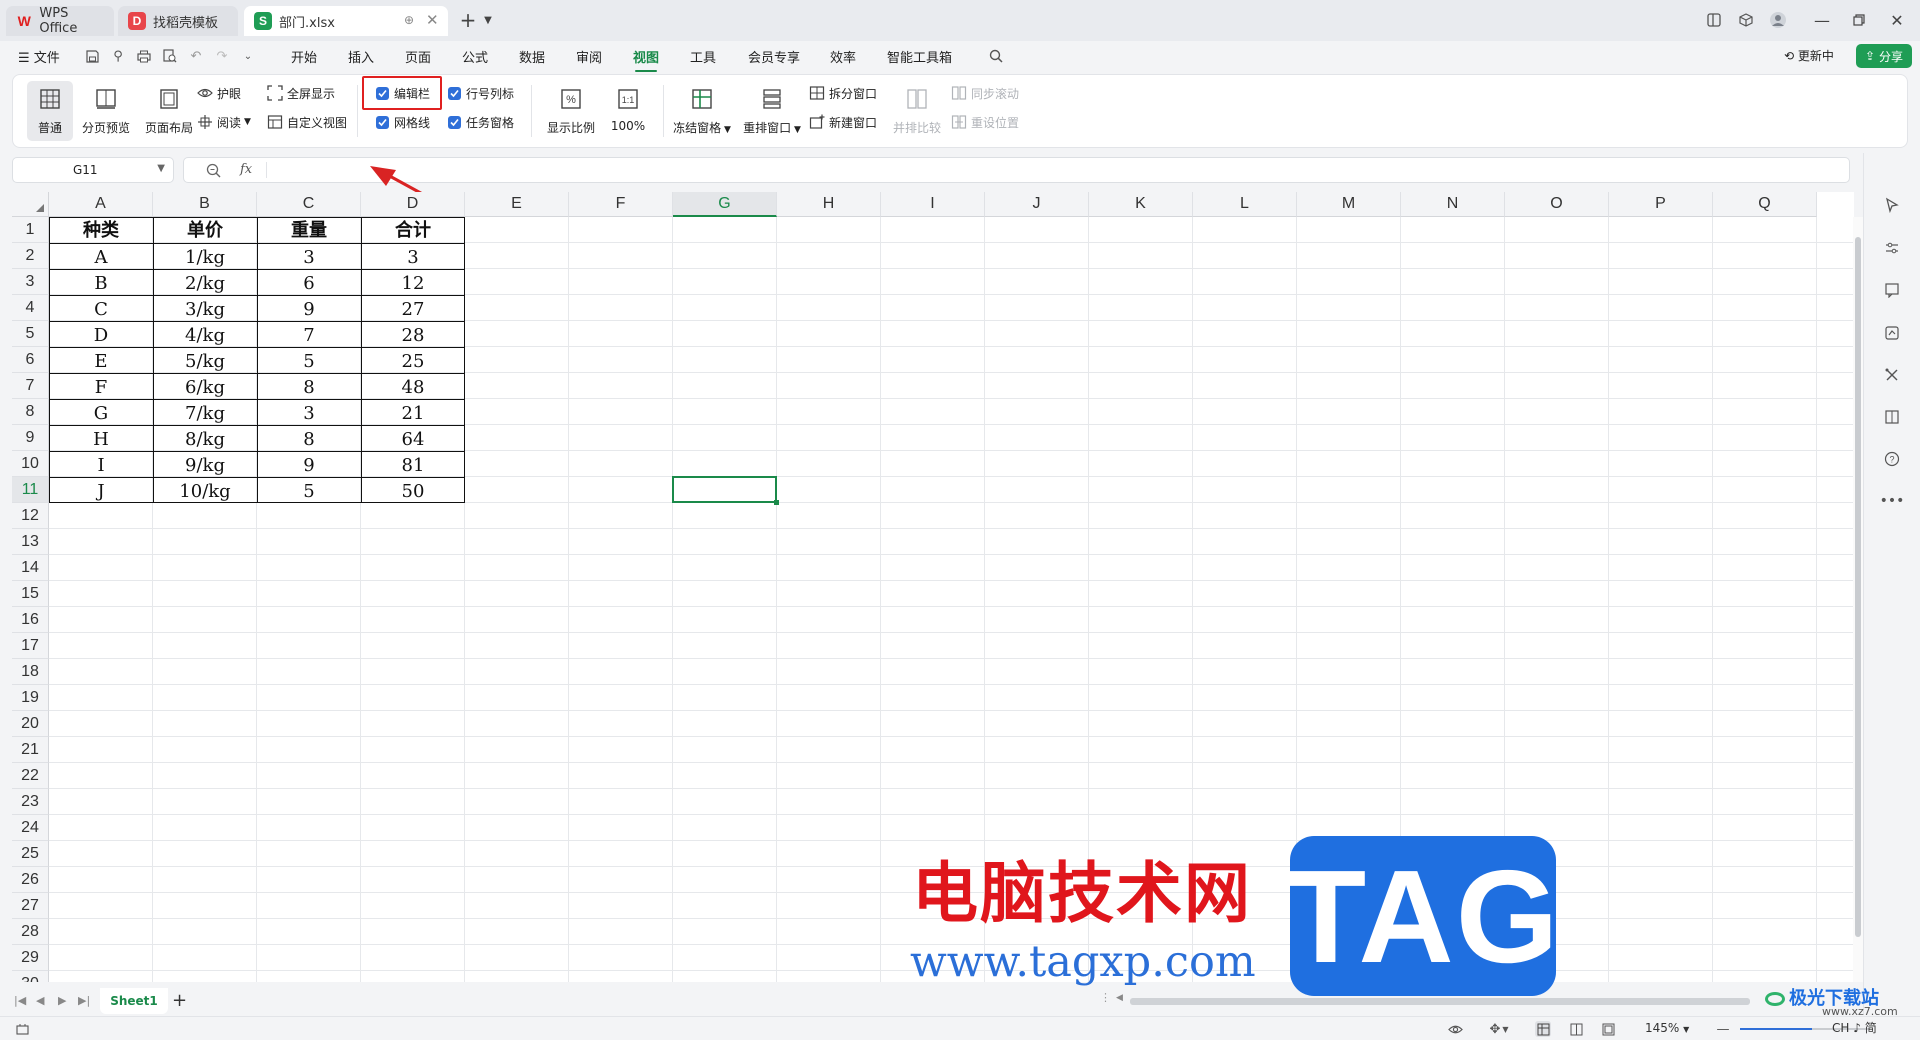 The image size is (1920, 1040). I want to click on table-cell: 6, so click(309, 282).